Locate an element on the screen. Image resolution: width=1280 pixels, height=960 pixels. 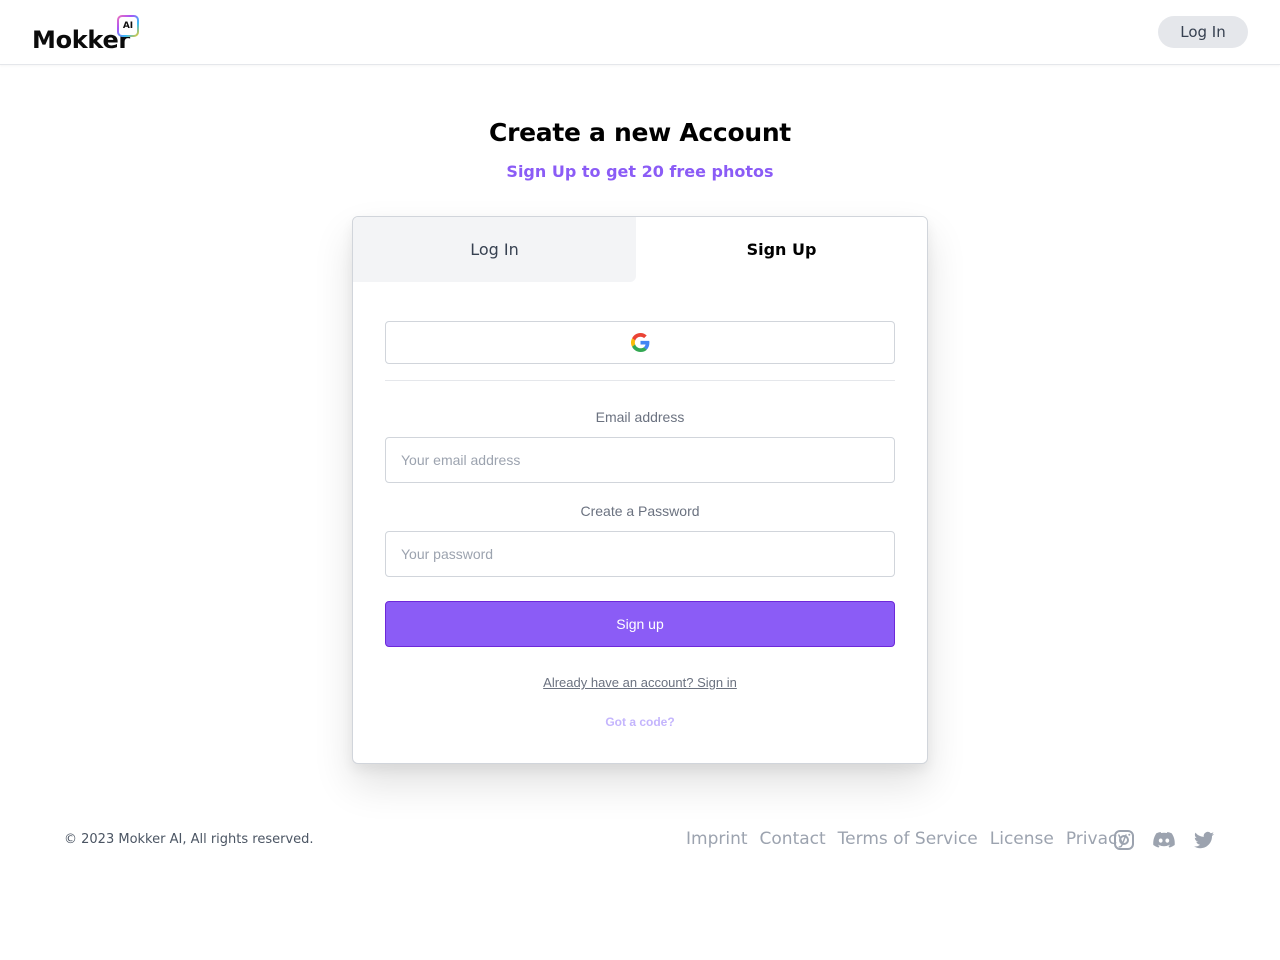
instagram-icon is located at coordinates (1124, 840).